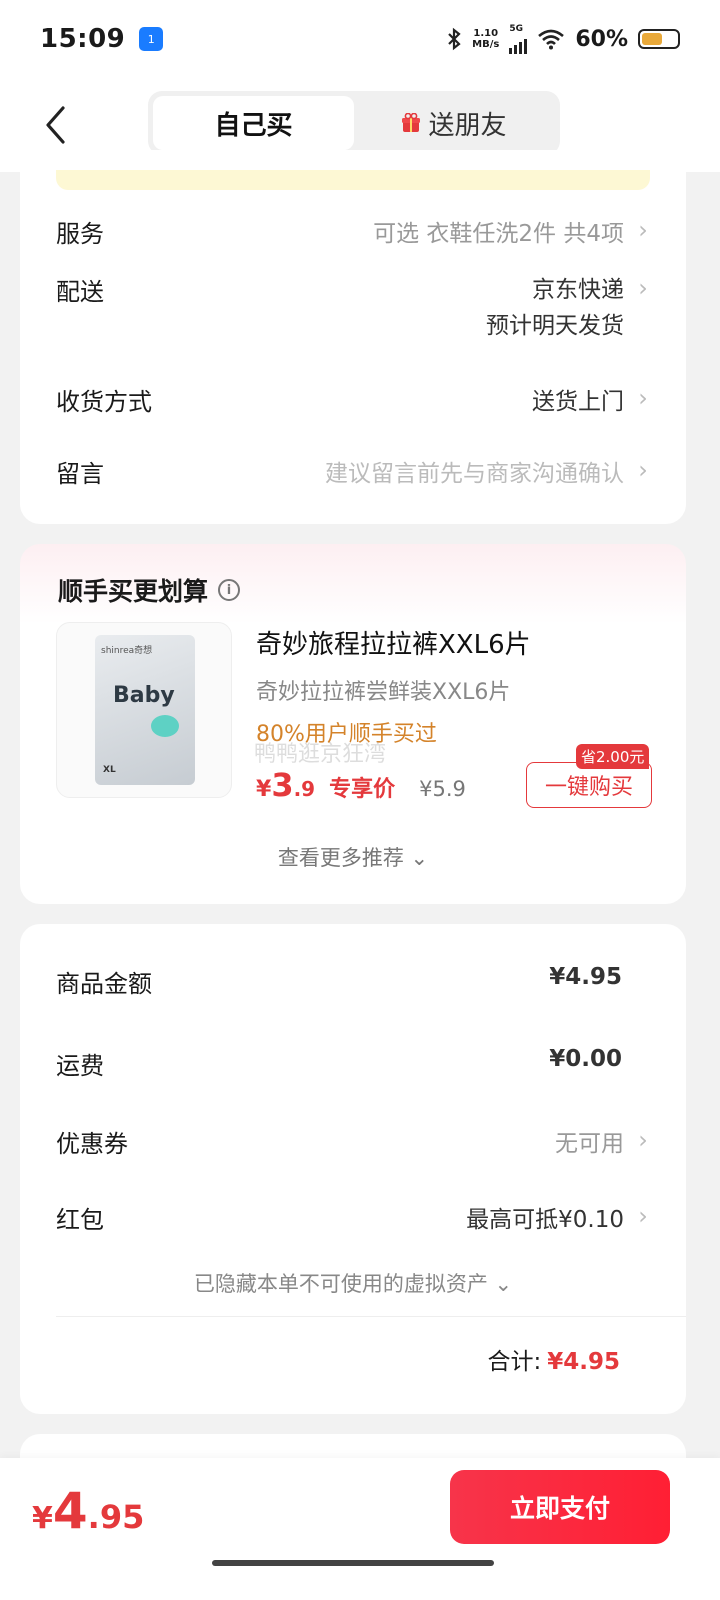 The width and height of the screenshot is (720, 1600). Describe the element at coordinates (109, 770) in the screenshot. I see `package-size: XL` at that location.